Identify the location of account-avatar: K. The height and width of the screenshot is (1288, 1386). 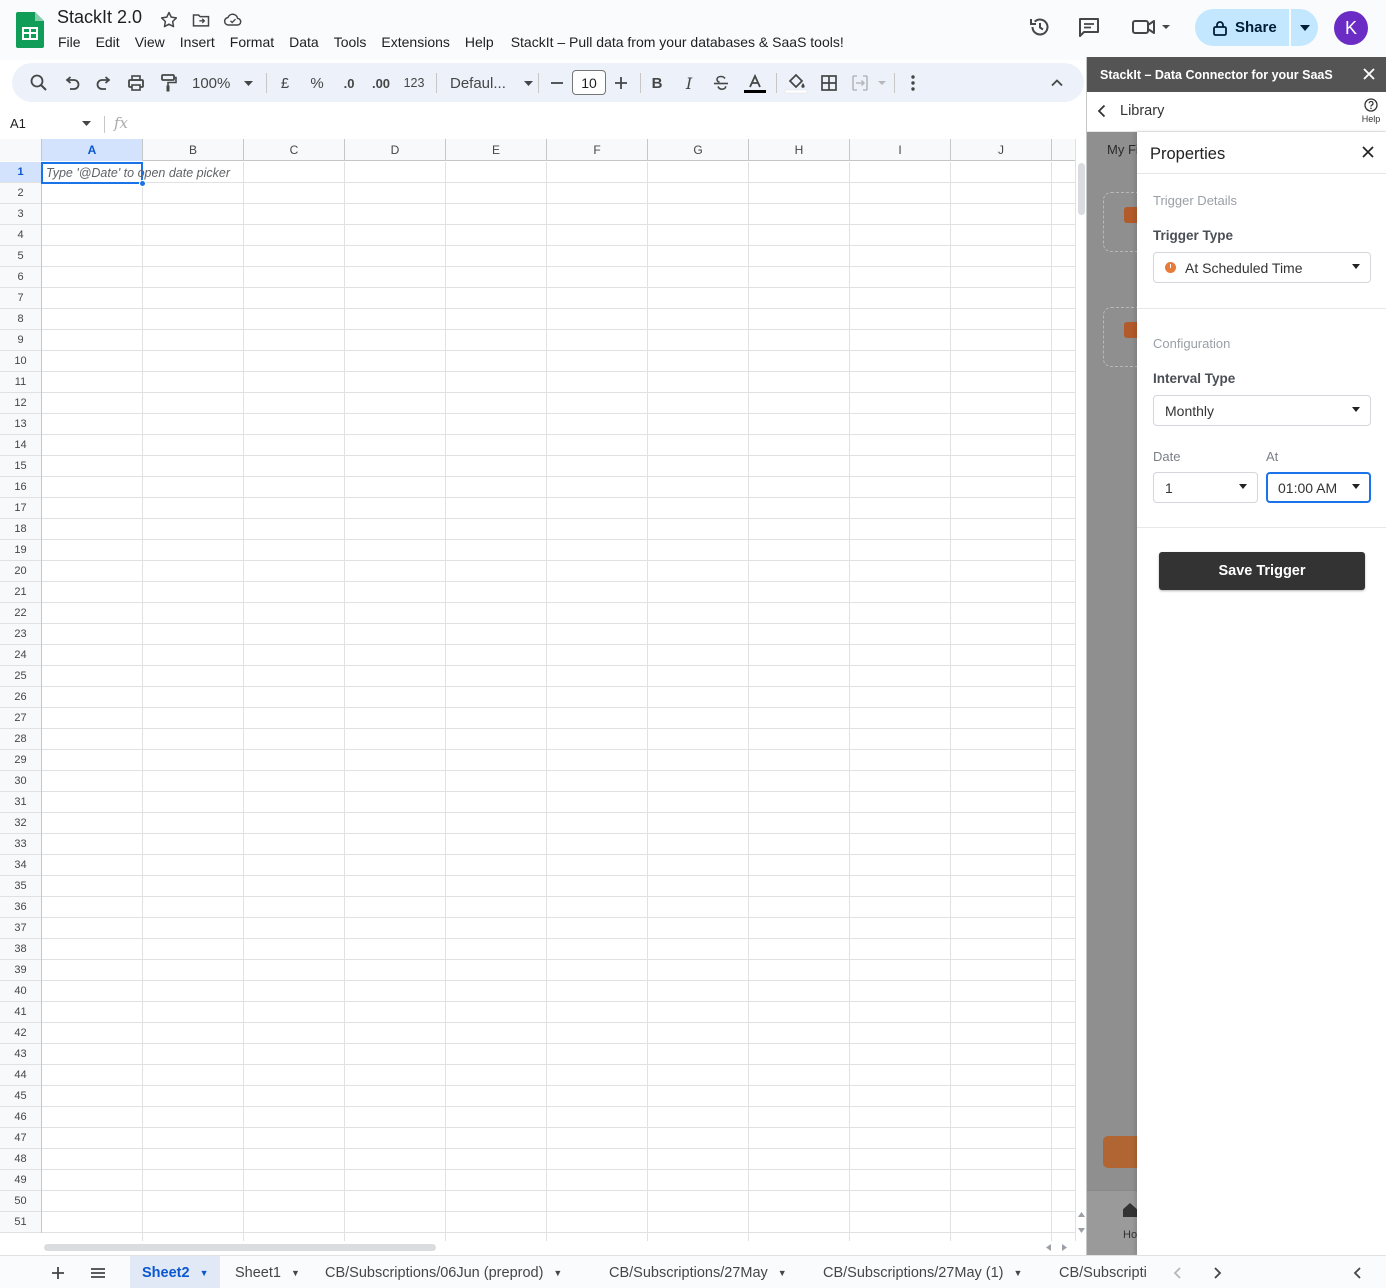
(1351, 28).